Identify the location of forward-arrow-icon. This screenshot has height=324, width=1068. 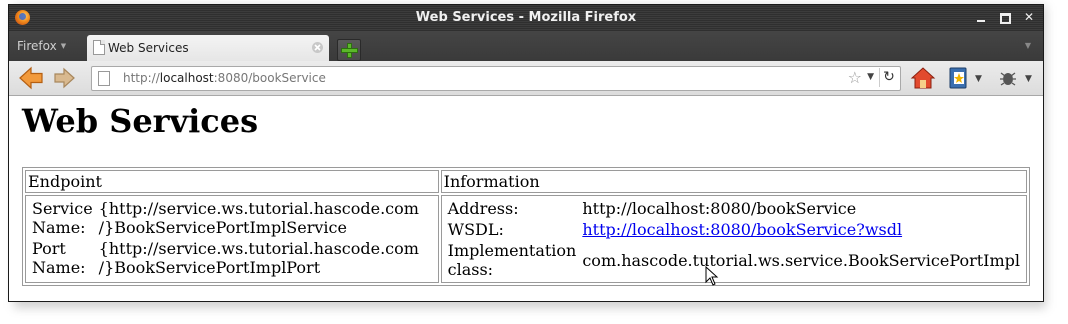
(65, 78).